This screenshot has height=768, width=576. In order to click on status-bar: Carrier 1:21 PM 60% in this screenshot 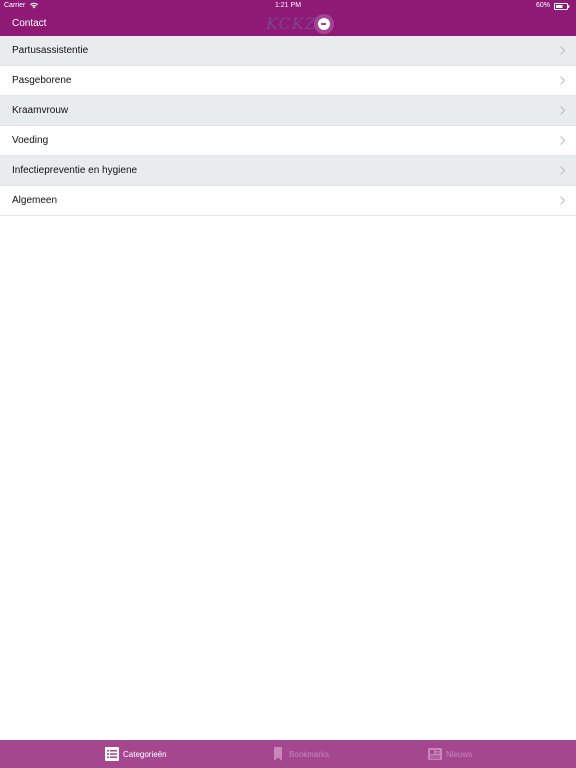, I will do `click(288, 6)`.